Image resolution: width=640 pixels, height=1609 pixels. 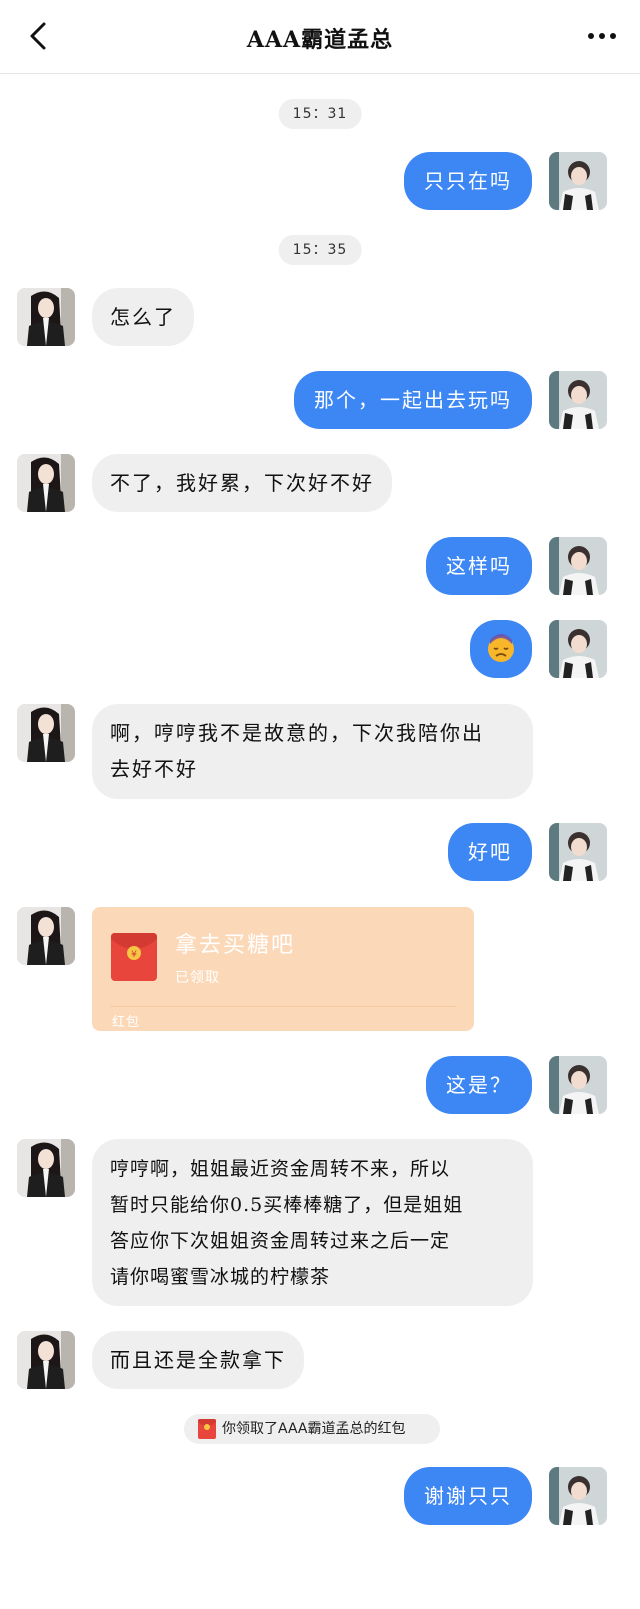 I want to click on more-dots-icon, so click(x=602, y=36).